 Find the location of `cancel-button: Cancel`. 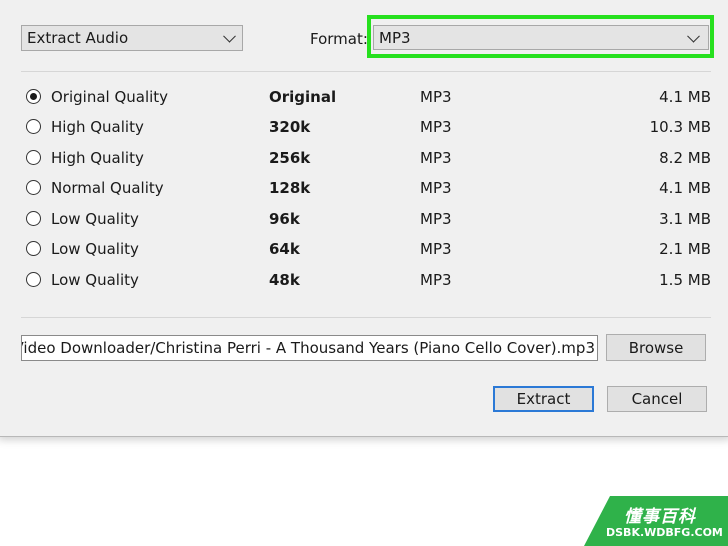

cancel-button: Cancel is located at coordinates (657, 399).